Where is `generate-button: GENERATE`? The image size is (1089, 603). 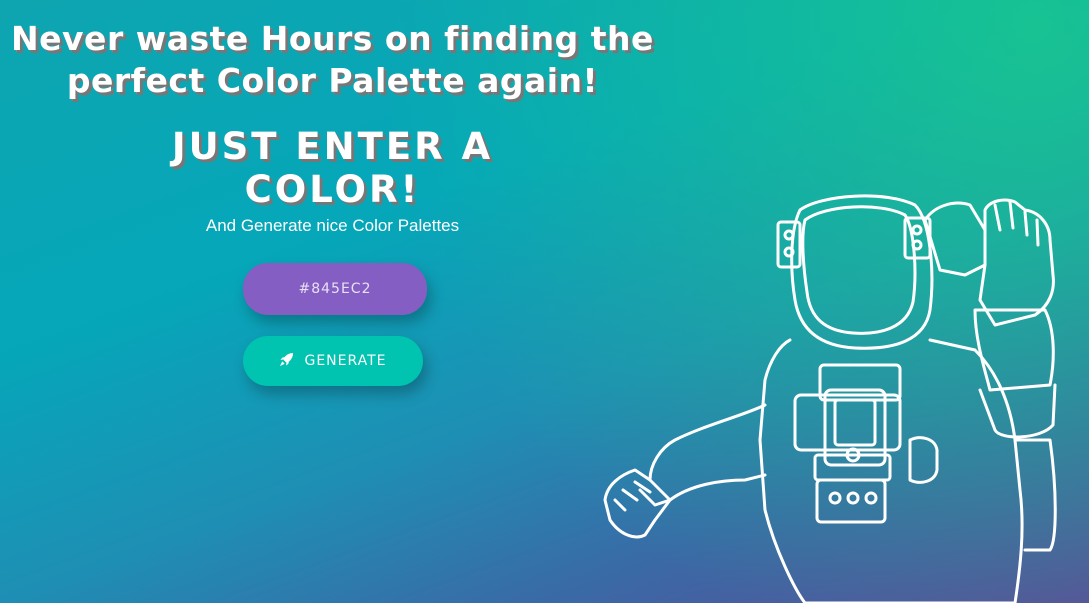 generate-button: GENERATE is located at coordinates (333, 361).